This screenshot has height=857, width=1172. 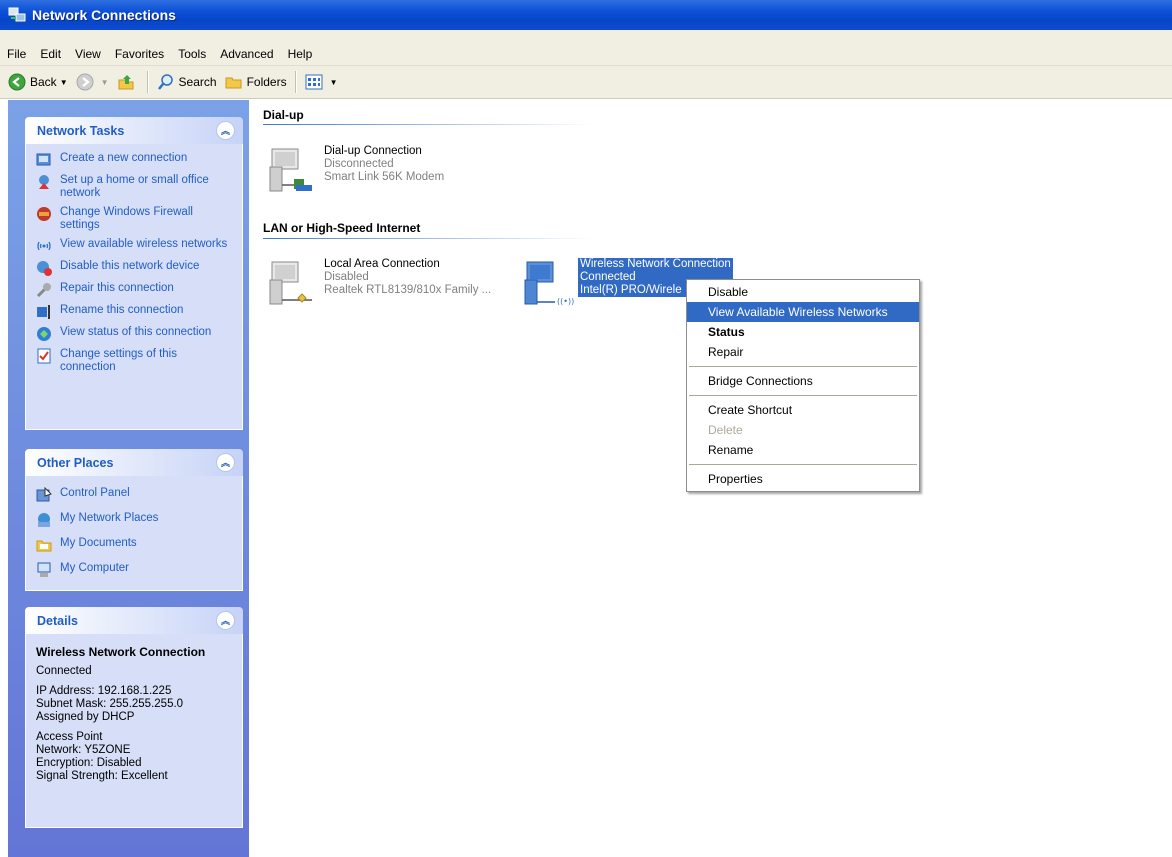 What do you see at coordinates (346, 277) in the screenshot?
I see `connection-status: Disabled` at bounding box center [346, 277].